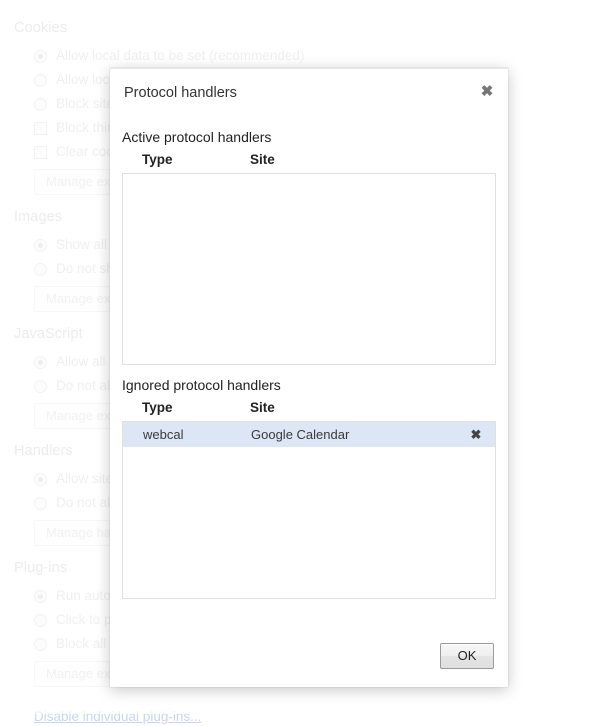  Describe the element at coordinates (476, 435) in the screenshot. I see `remove-handler-icon: ✖` at that location.